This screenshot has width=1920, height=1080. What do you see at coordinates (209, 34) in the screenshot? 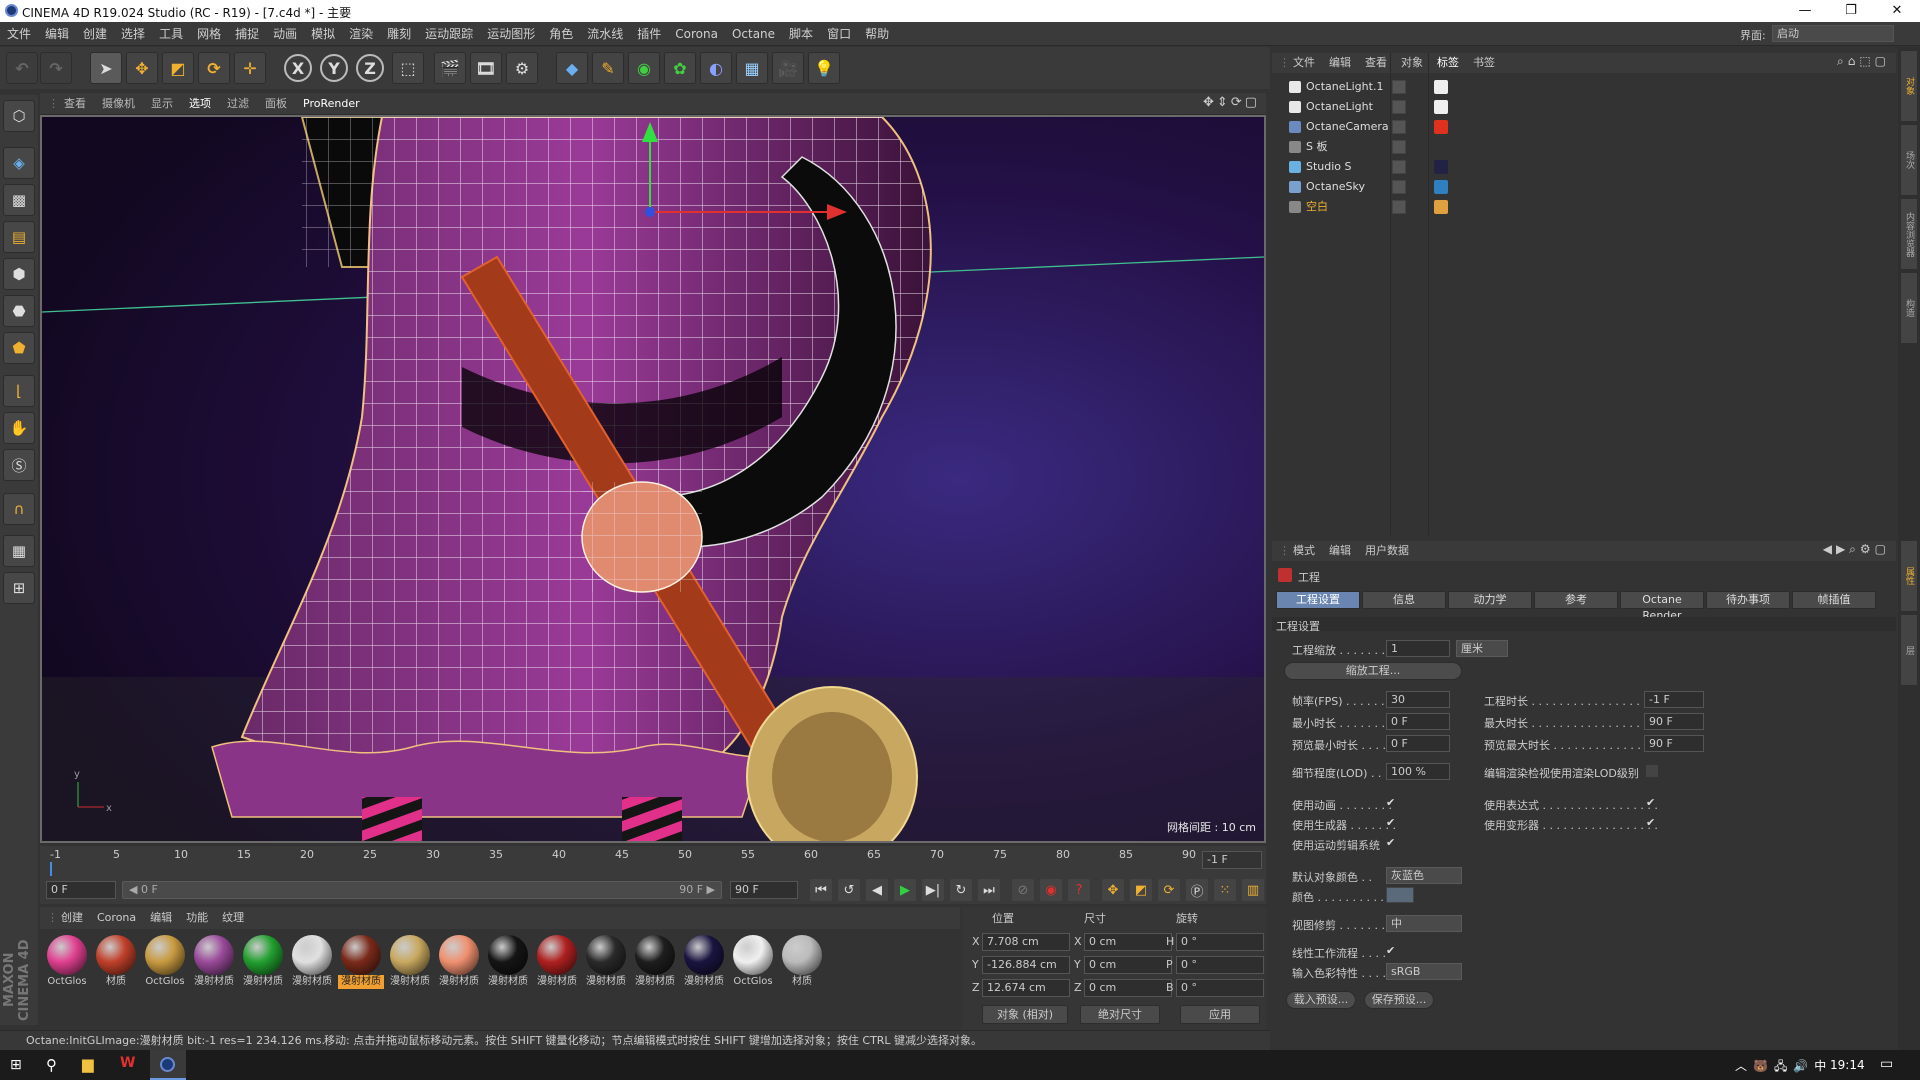
I see `menu-mesh: 网格` at bounding box center [209, 34].